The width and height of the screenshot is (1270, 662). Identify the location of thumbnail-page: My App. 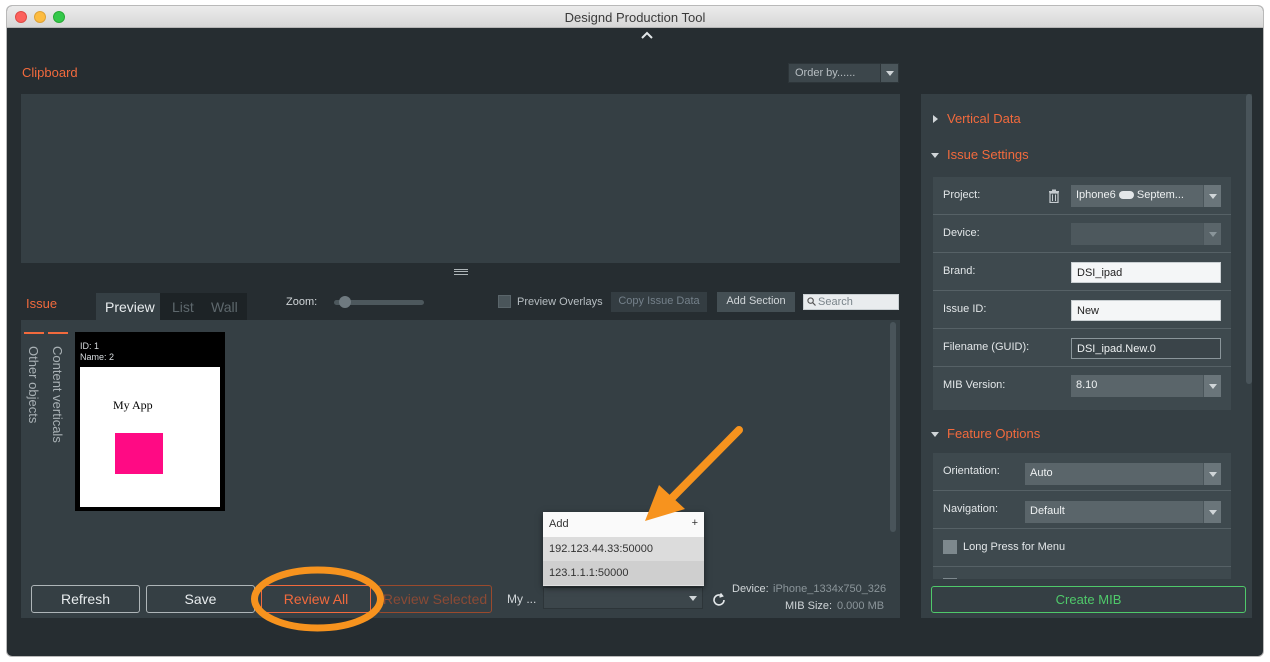
(150, 437).